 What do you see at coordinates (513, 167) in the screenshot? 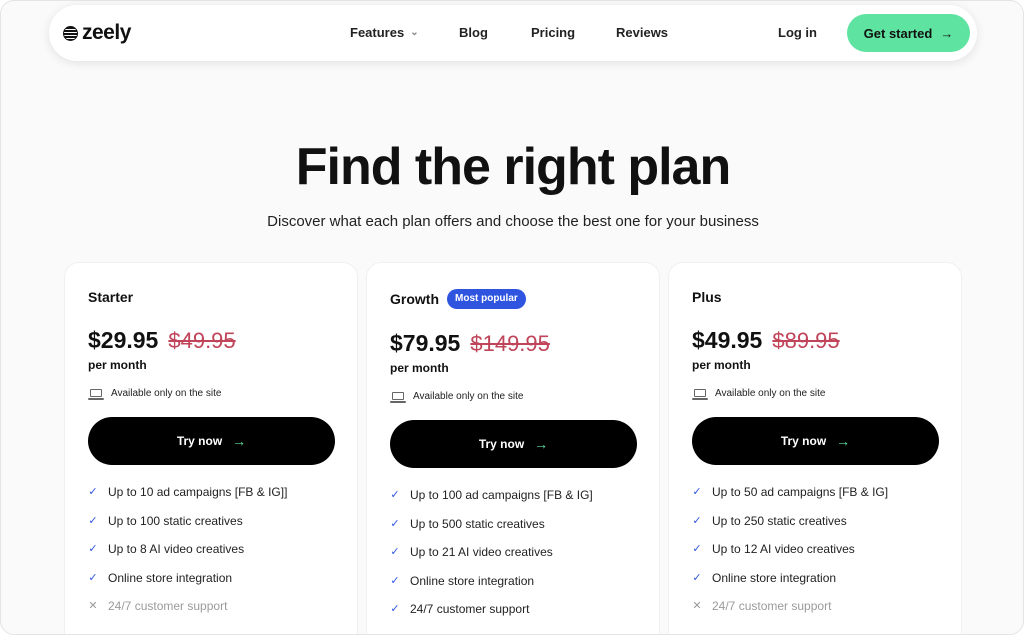
I see `page-title: Find the right plan` at bounding box center [513, 167].